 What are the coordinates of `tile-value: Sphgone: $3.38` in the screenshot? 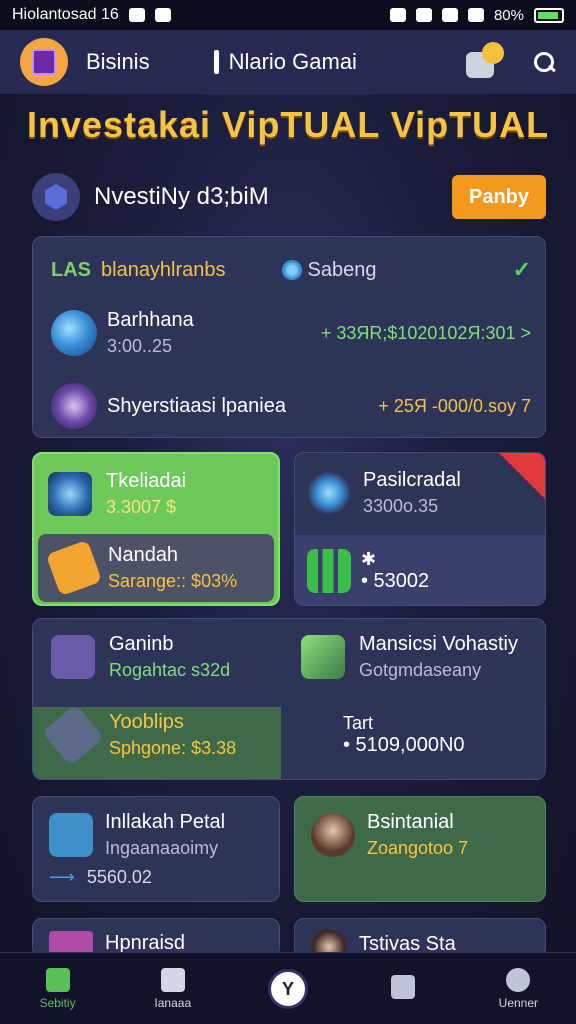 It's located at (173, 748).